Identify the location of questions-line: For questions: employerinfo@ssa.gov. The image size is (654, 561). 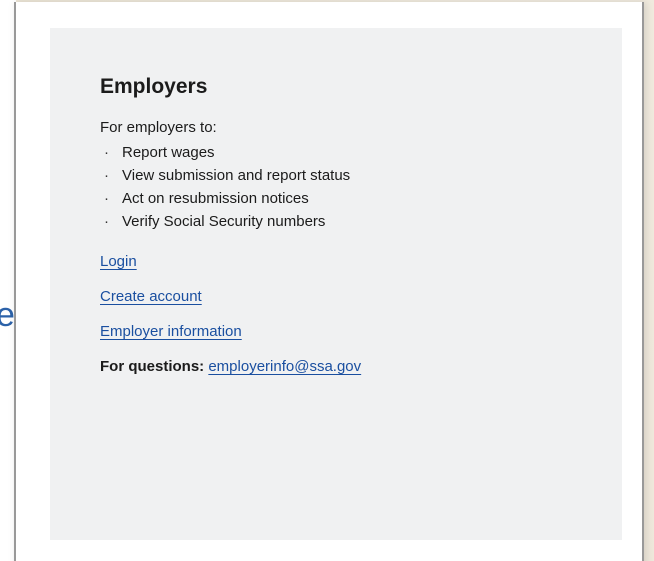
(346, 366).